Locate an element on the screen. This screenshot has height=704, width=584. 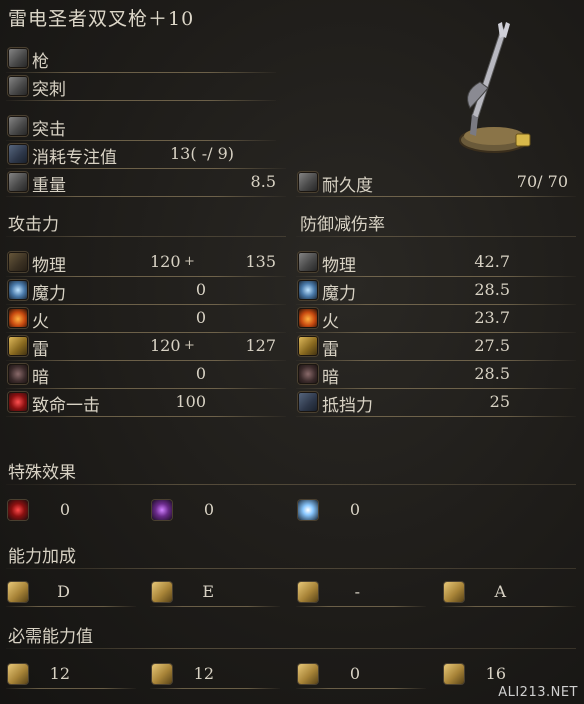
defense-label: 雷 is located at coordinates (330, 350).